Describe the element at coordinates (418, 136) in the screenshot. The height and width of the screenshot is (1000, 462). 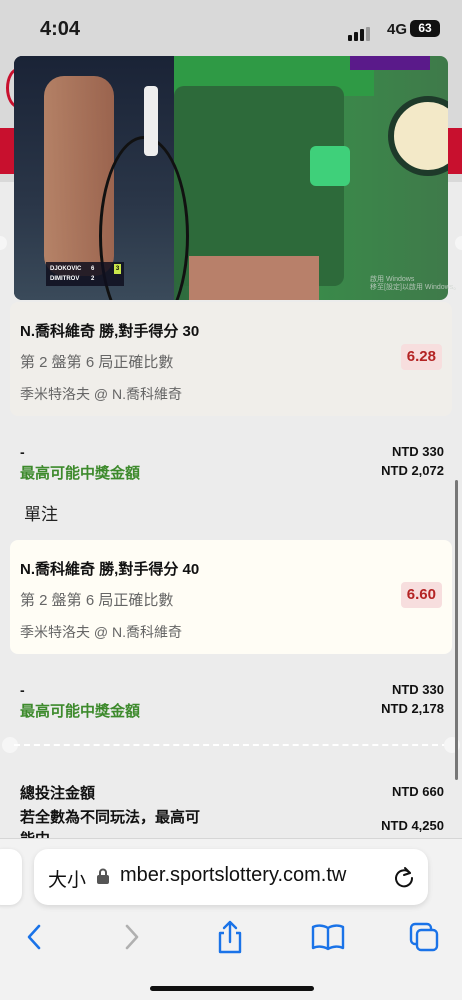
I see `clock-image` at that location.